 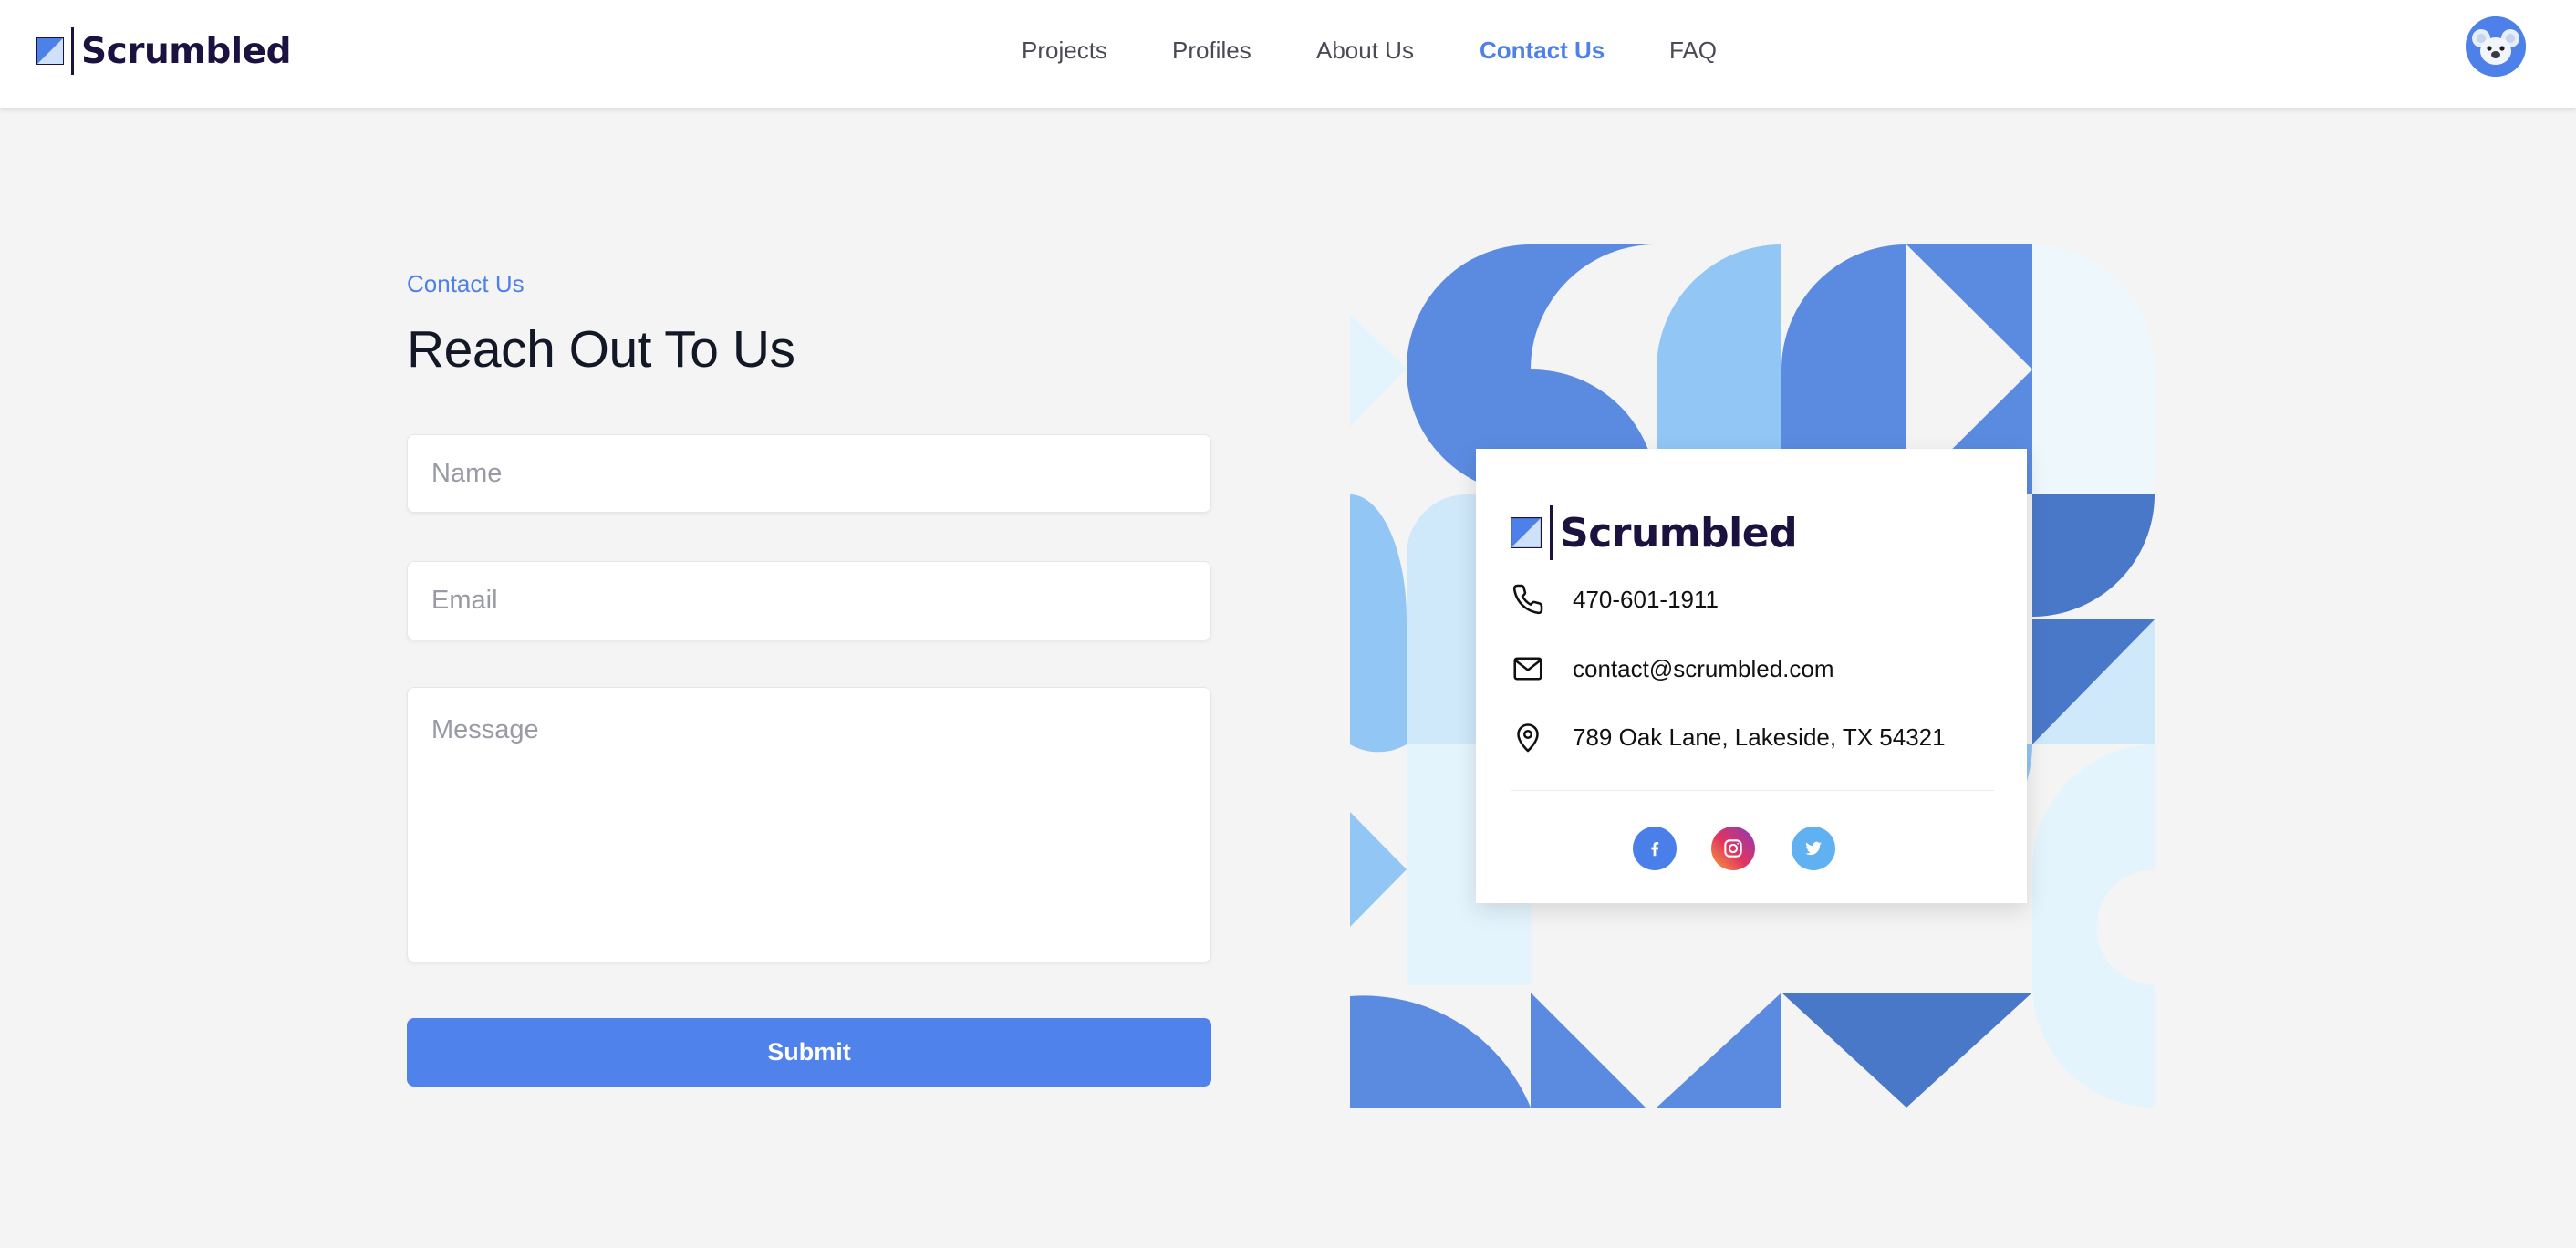 What do you see at coordinates (809, 600) in the screenshot?
I see `email-field` at bounding box center [809, 600].